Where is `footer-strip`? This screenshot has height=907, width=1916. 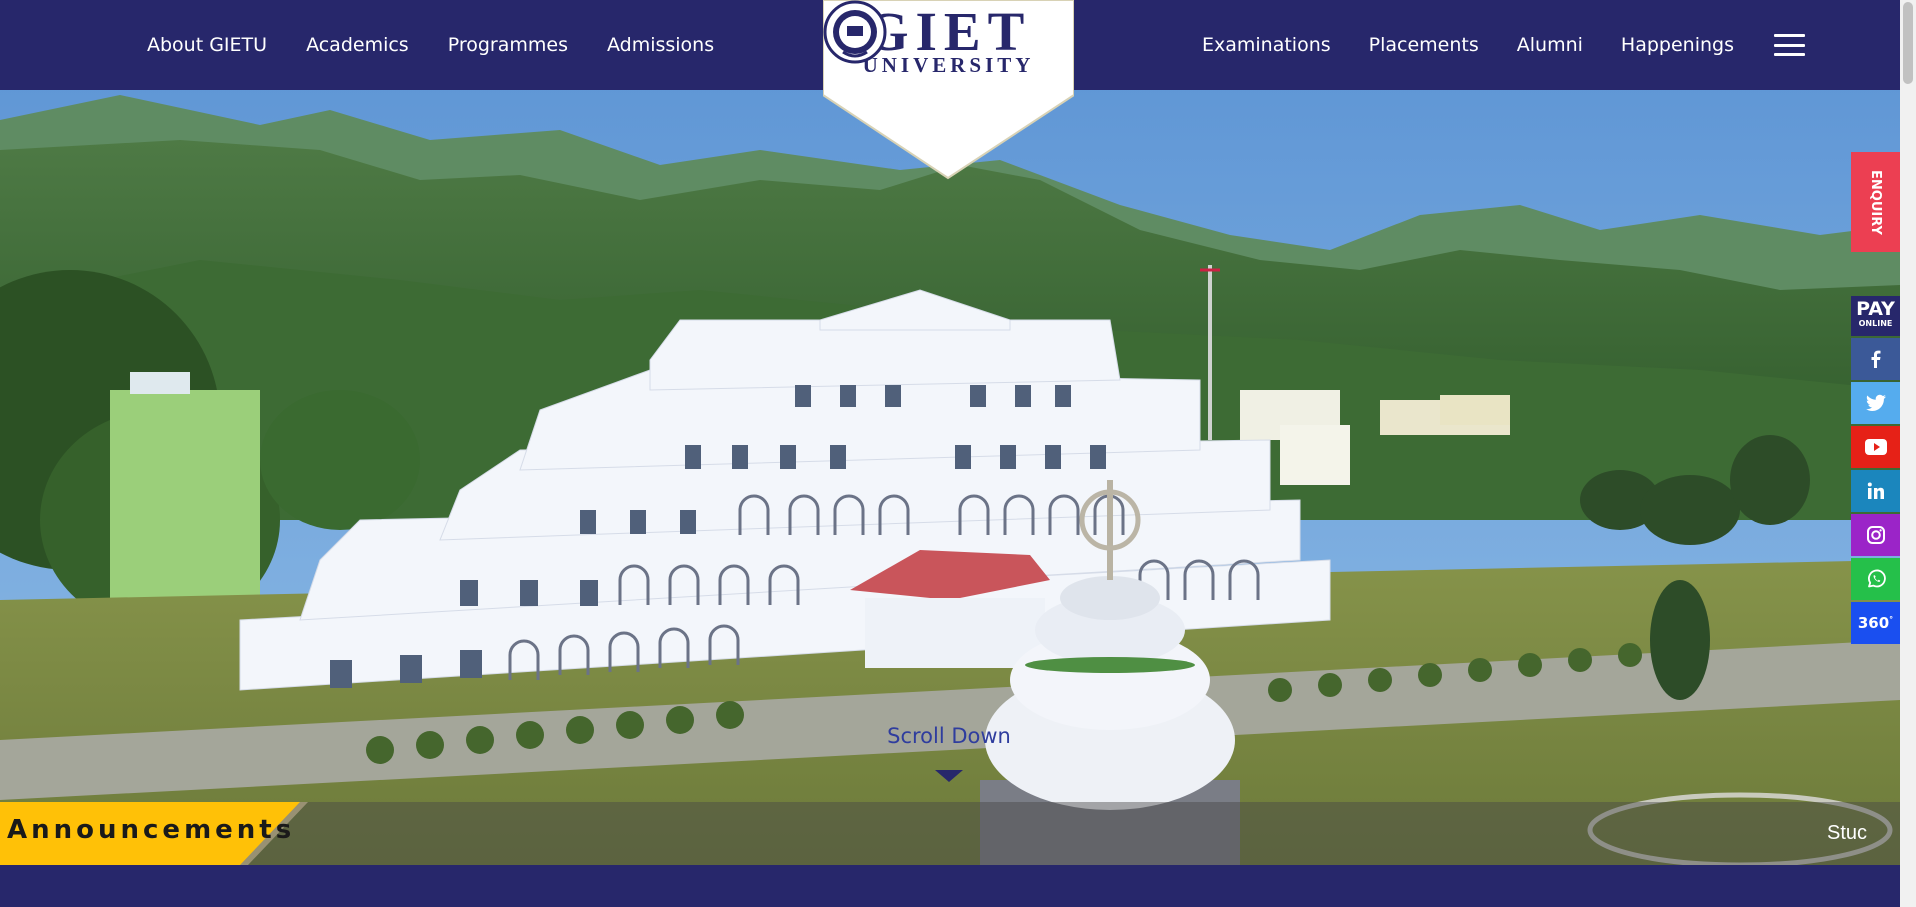
footer-strip is located at coordinates (950, 886).